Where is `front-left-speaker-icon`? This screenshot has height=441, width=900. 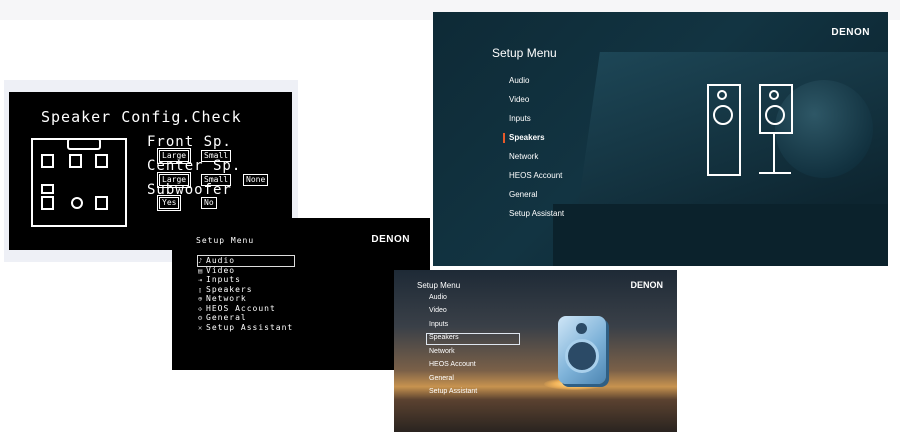
front-left-speaker-icon is located at coordinates (47, 161).